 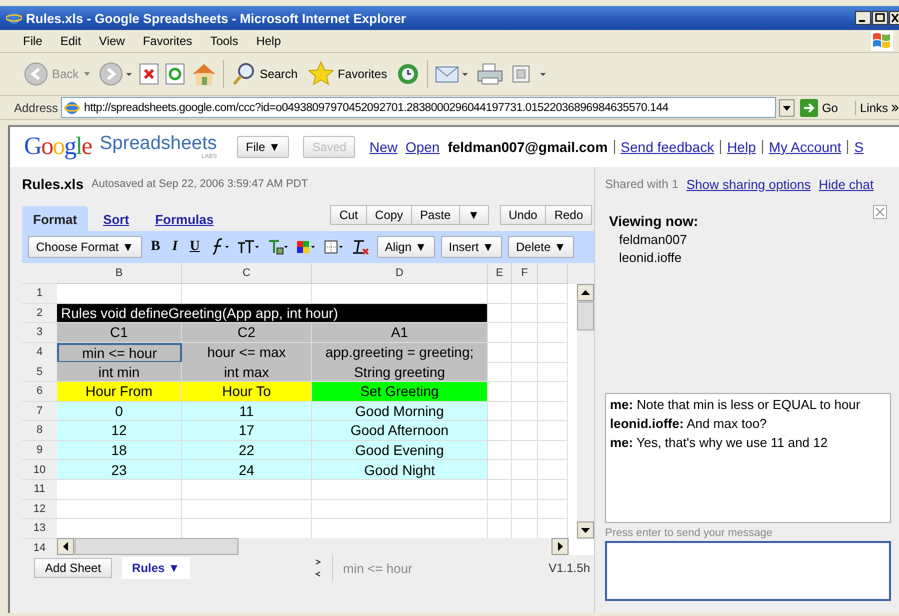 I want to click on column-header: F, so click(x=525, y=273).